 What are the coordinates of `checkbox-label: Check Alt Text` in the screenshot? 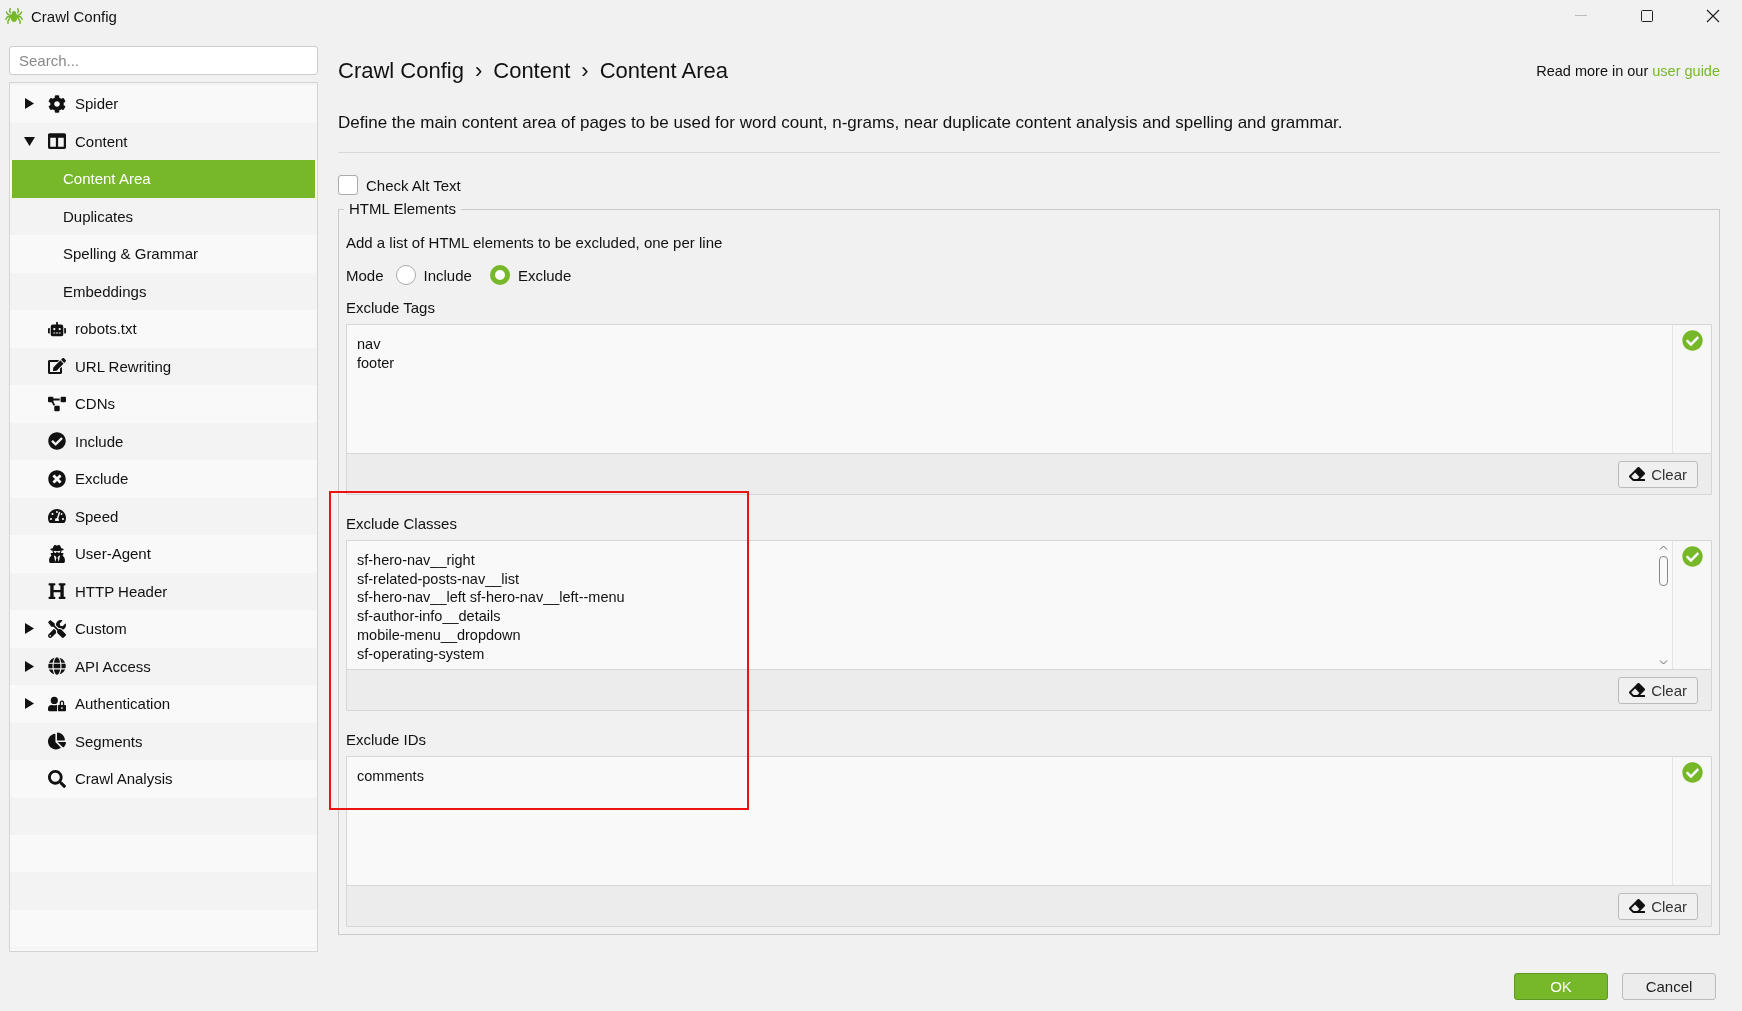 It's located at (413, 185).